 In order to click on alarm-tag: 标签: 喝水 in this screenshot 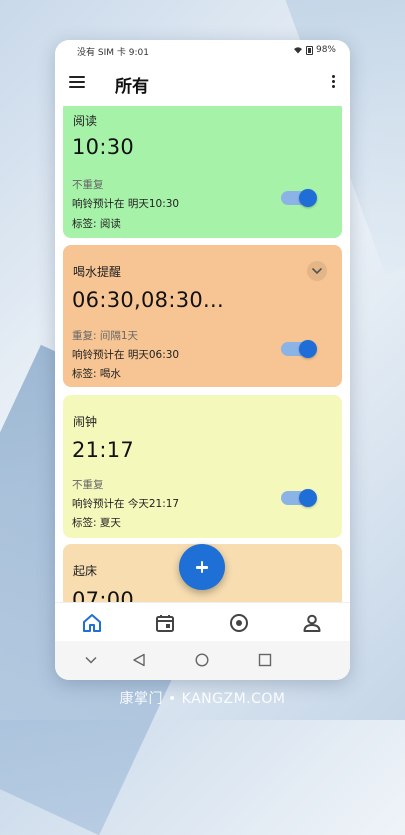, I will do `click(96, 374)`.